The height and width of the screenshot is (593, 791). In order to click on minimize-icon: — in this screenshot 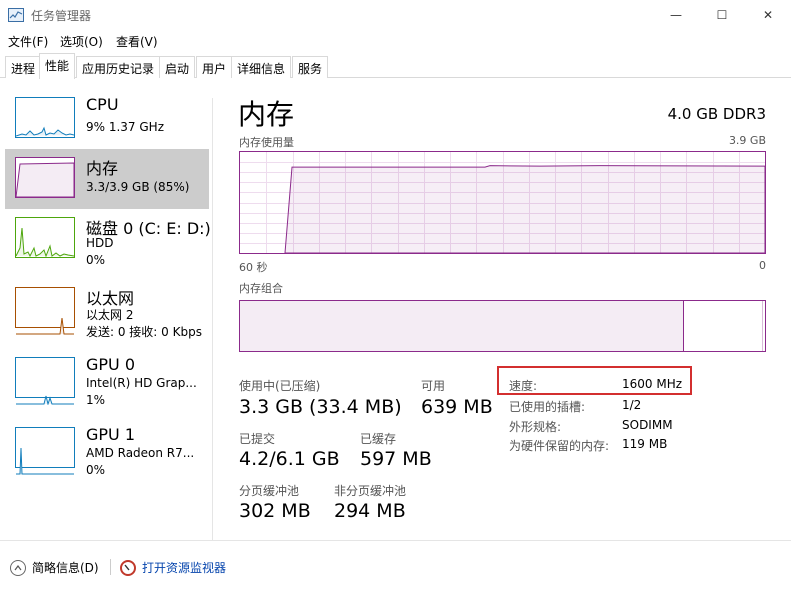, I will do `click(676, 15)`.